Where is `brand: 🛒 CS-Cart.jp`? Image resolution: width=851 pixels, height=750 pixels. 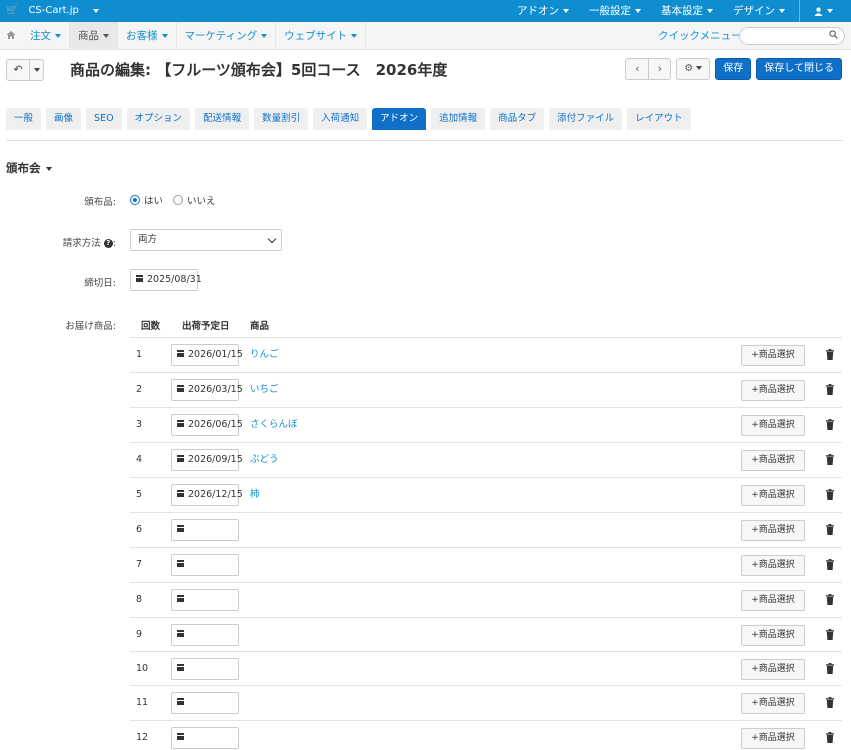 brand: 🛒 CS-Cart.jp is located at coordinates (52, 11).